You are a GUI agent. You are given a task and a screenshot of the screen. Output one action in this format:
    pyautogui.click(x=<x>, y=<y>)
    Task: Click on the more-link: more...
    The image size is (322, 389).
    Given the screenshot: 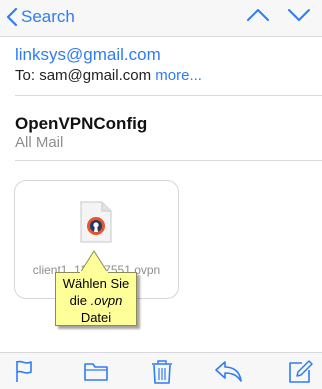 What is the action you would take?
    pyautogui.click(x=178, y=75)
    